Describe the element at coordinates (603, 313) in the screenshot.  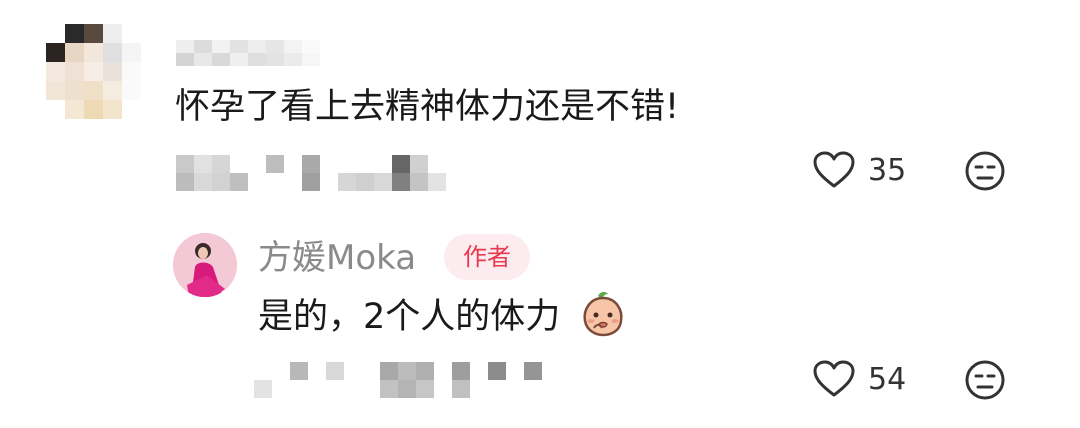
I see `peach-face-emoji` at that location.